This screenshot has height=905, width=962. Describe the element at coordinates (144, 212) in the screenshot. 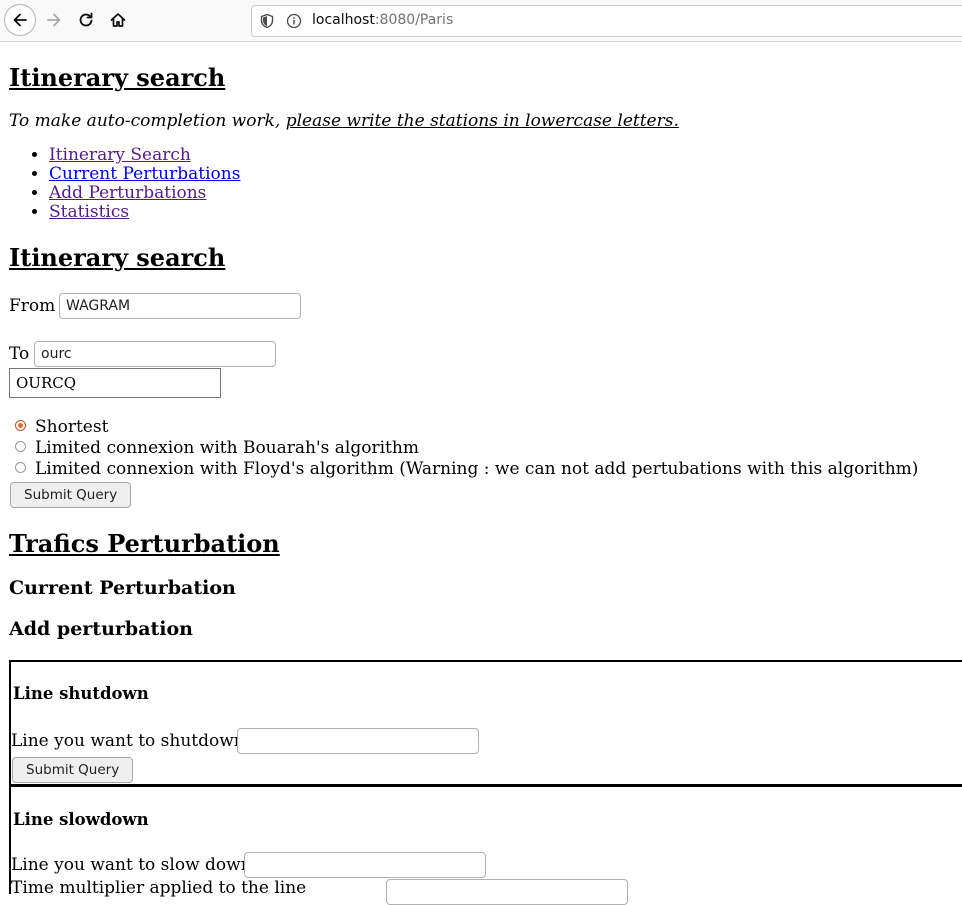

I see `nav-item-statistics: Statistics` at that location.